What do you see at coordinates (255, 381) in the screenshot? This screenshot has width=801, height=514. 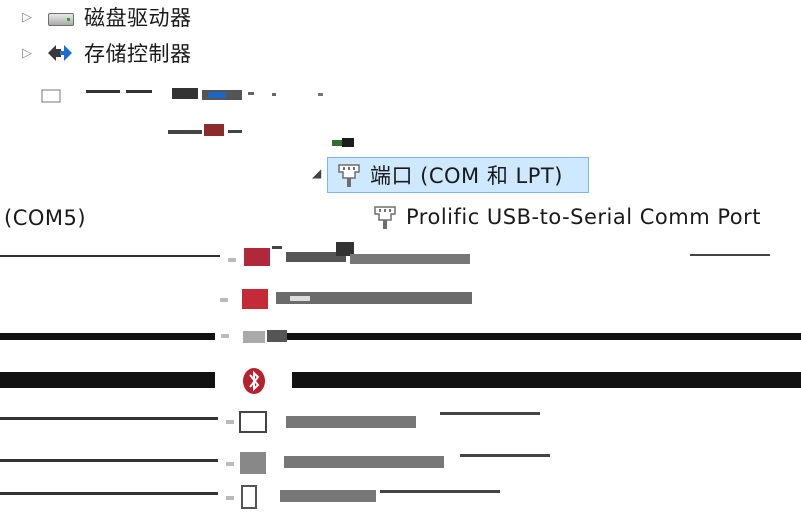 I see `bluetooth-icon` at bounding box center [255, 381].